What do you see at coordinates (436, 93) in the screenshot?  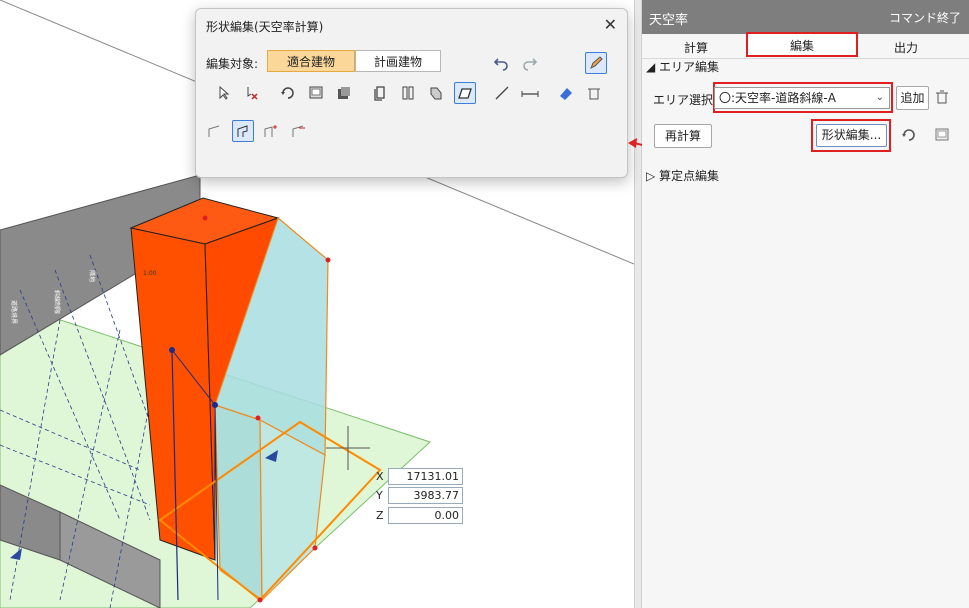 I see `slanted-box-icon` at bounding box center [436, 93].